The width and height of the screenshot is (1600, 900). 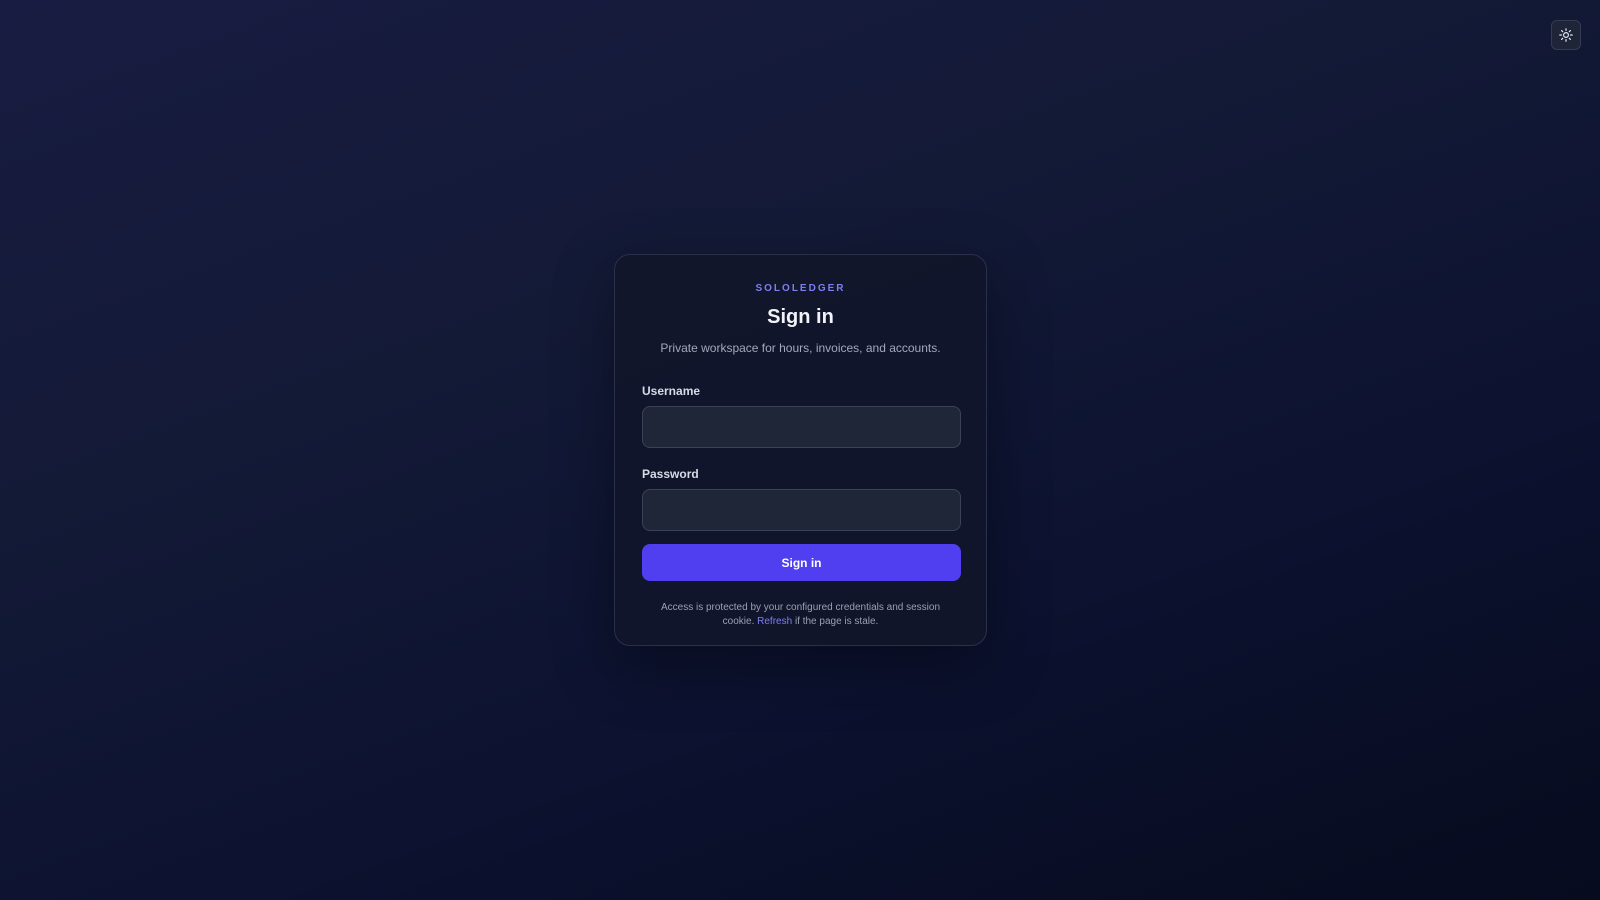 I want to click on sun-icon, so click(x=1566, y=35).